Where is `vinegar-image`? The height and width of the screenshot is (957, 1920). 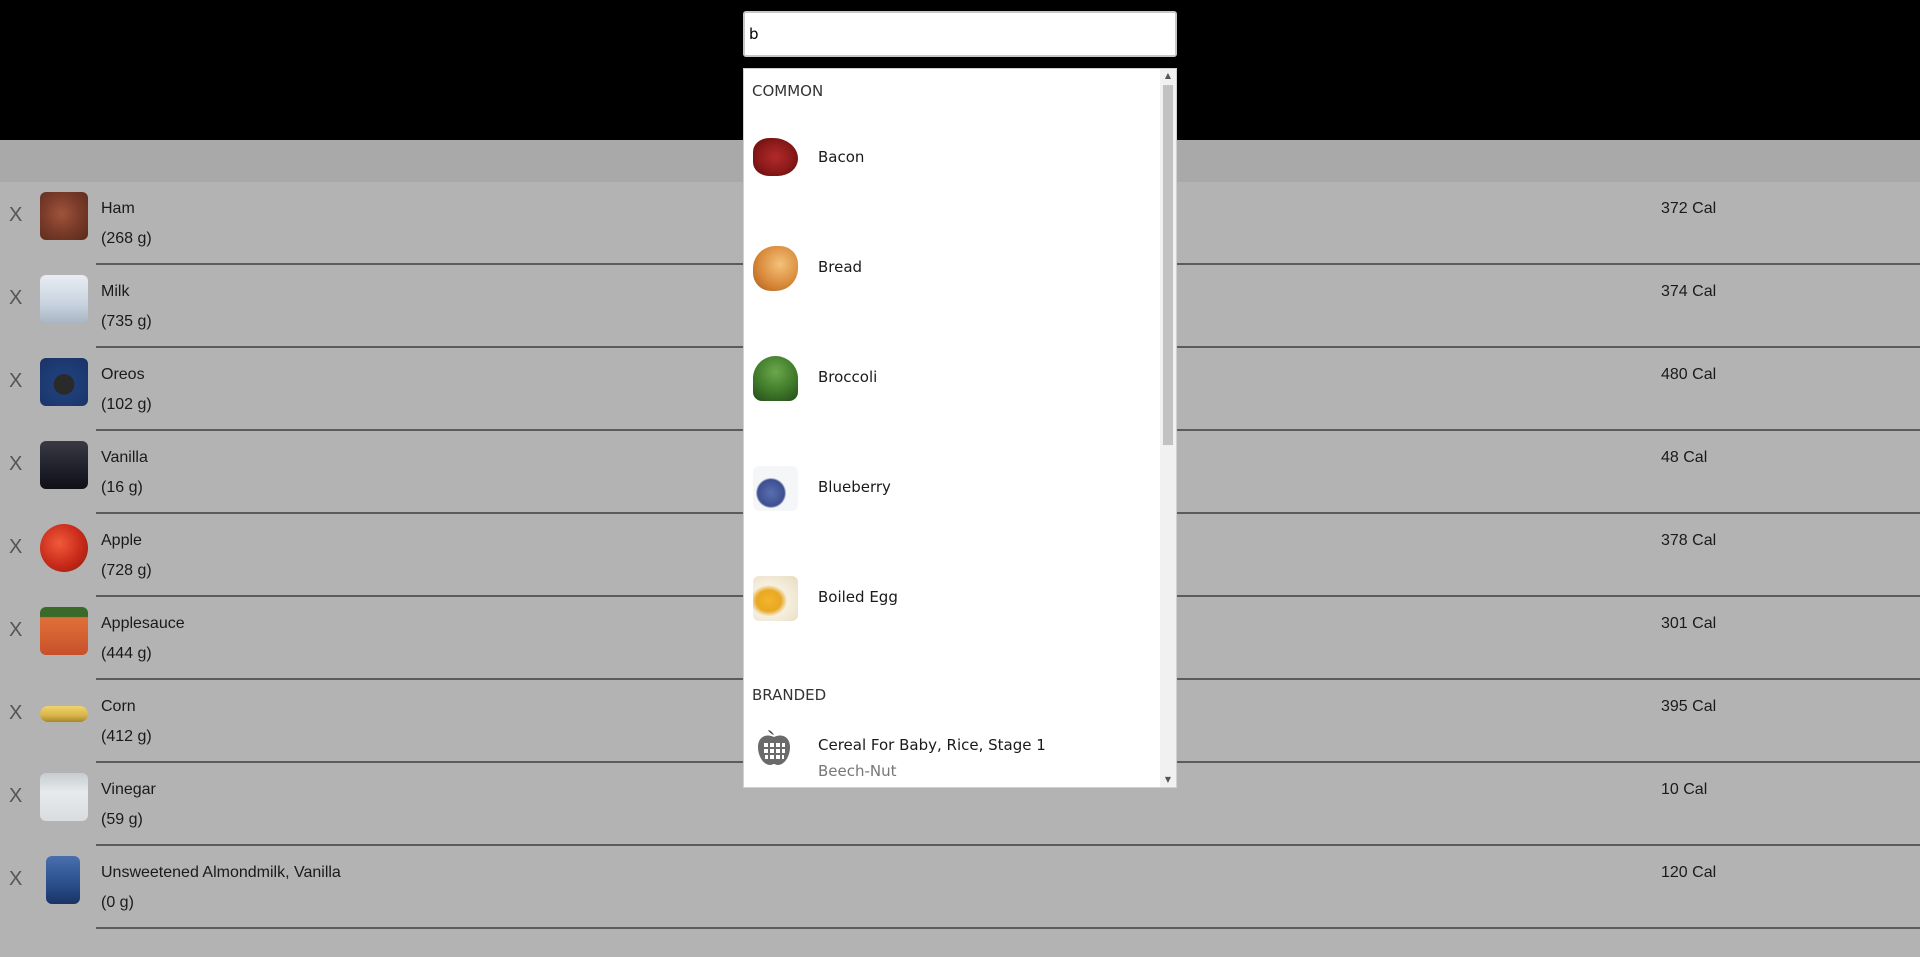 vinegar-image is located at coordinates (64, 797).